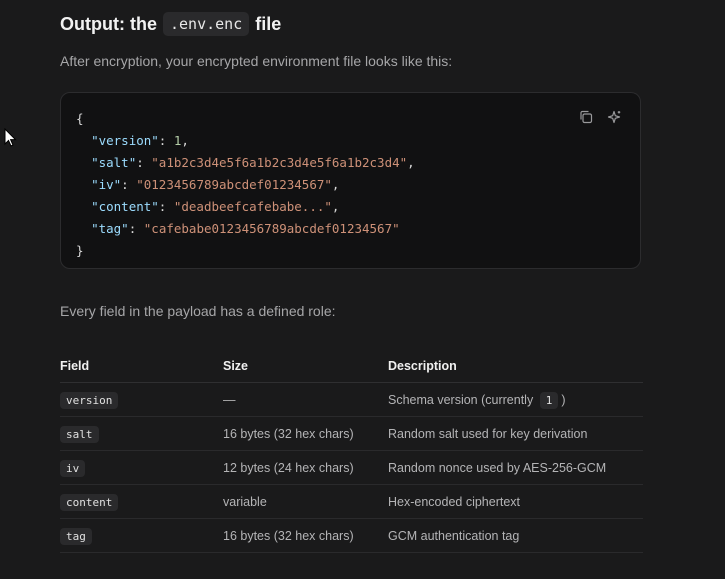  What do you see at coordinates (454, 535) in the screenshot?
I see `description-text: GCM authentication tag` at bounding box center [454, 535].